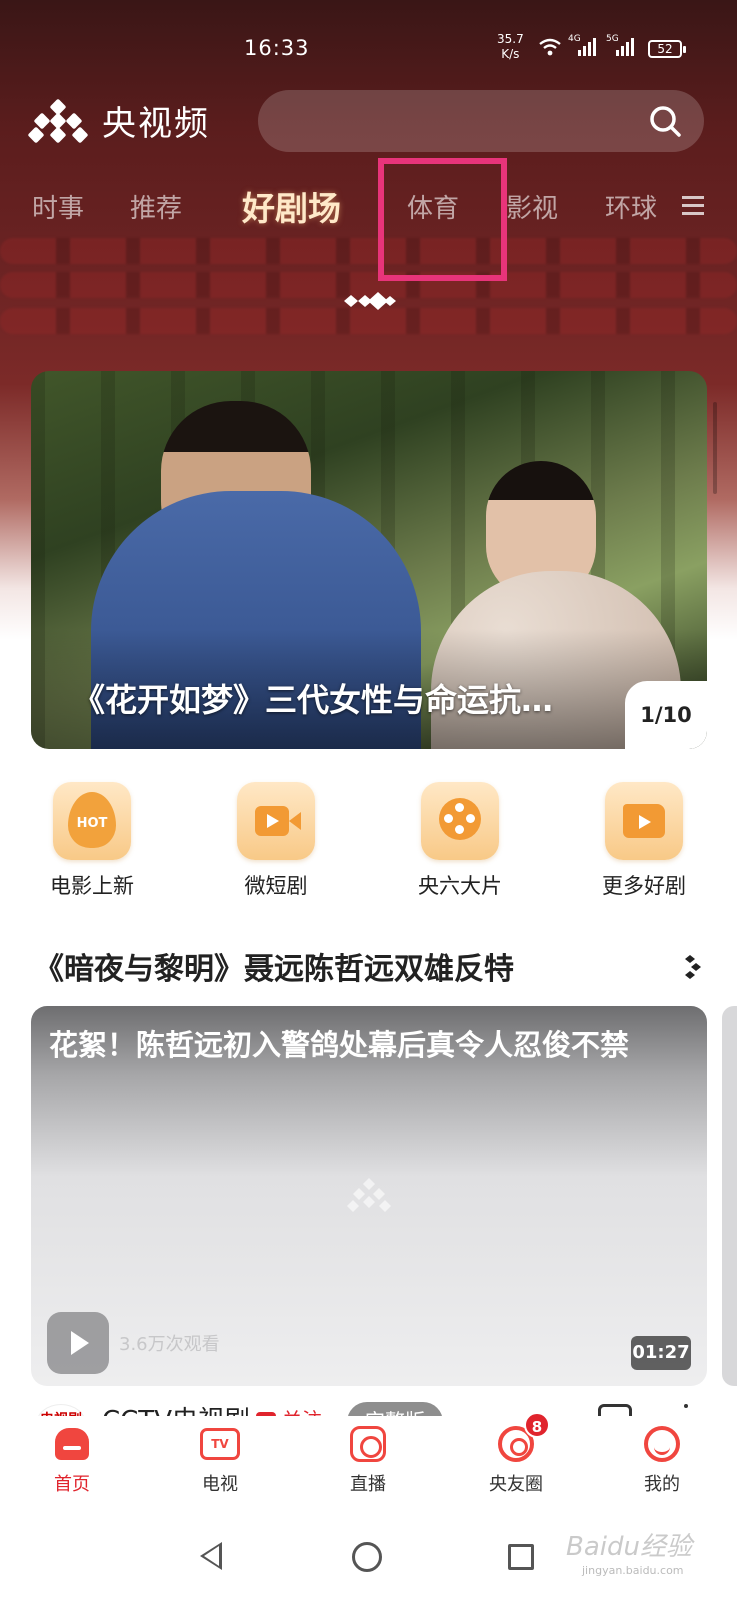 The image size is (737, 1600). What do you see at coordinates (220, 1484) in the screenshot?
I see `nav-label: 电视` at bounding box center [220, 1484].